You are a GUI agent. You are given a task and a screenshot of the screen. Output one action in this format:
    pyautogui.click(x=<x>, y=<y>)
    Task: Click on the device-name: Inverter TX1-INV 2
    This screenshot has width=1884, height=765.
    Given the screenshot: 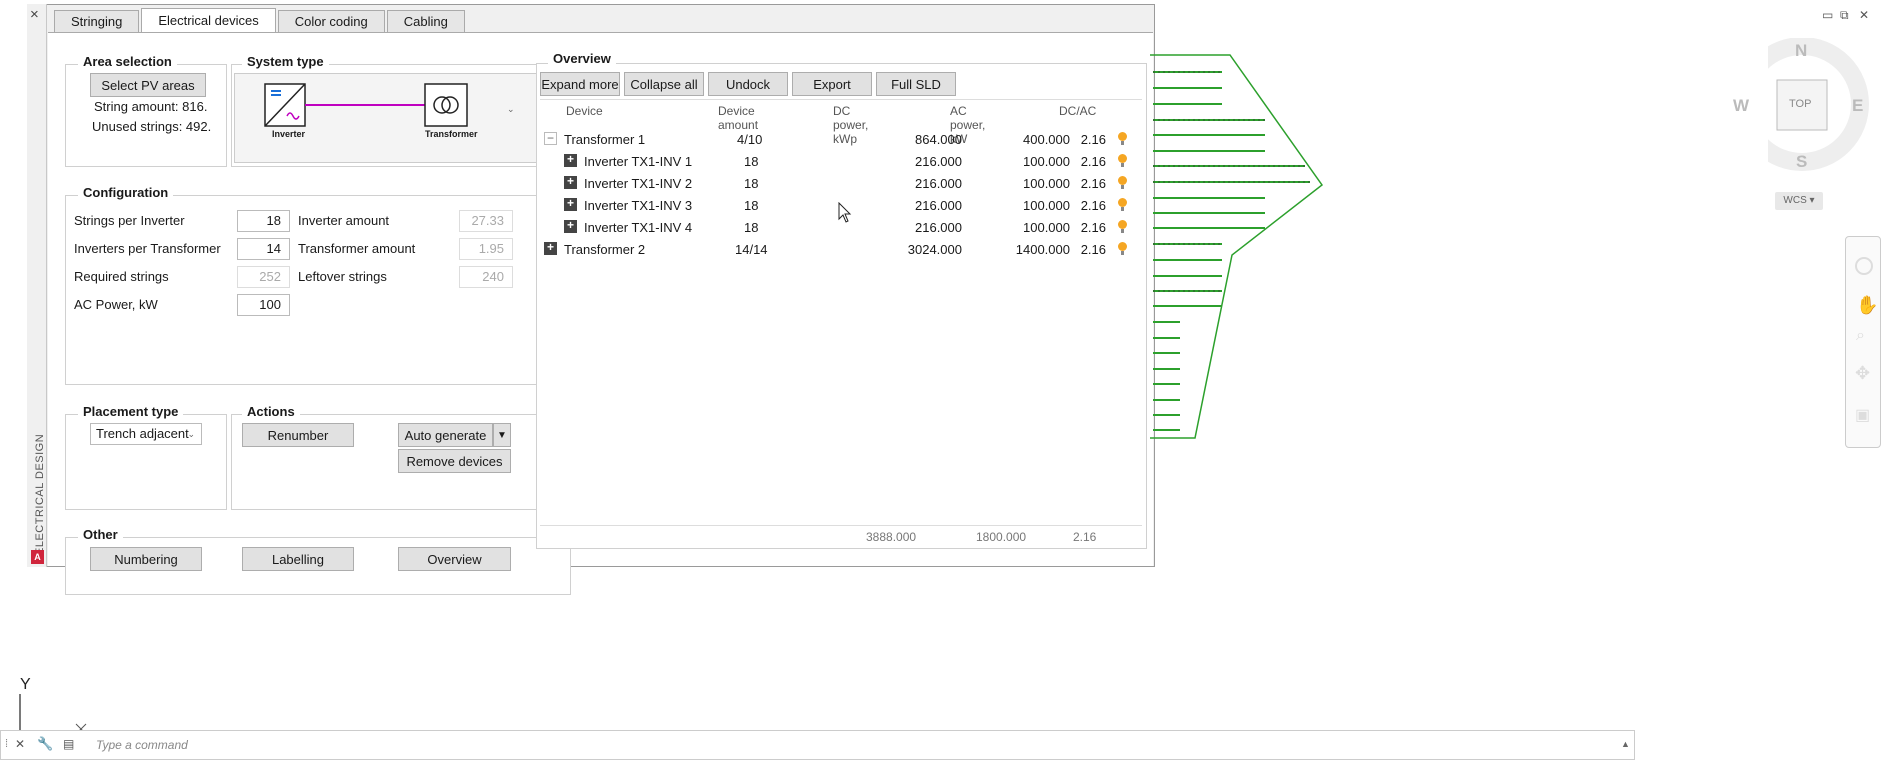 What is the action you would take?
    pyautogui.click(x=638, y=183)
    